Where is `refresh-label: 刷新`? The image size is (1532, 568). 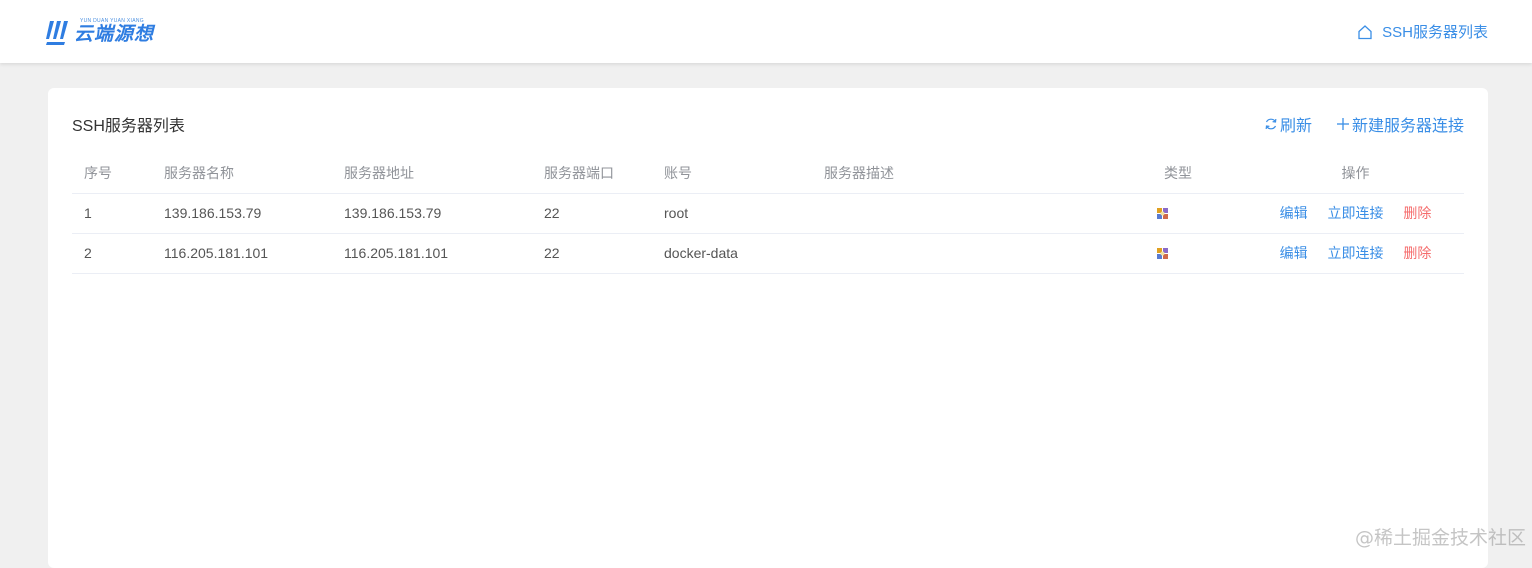
refresh-label: 刷新 is located at coordinates (1296, 124).